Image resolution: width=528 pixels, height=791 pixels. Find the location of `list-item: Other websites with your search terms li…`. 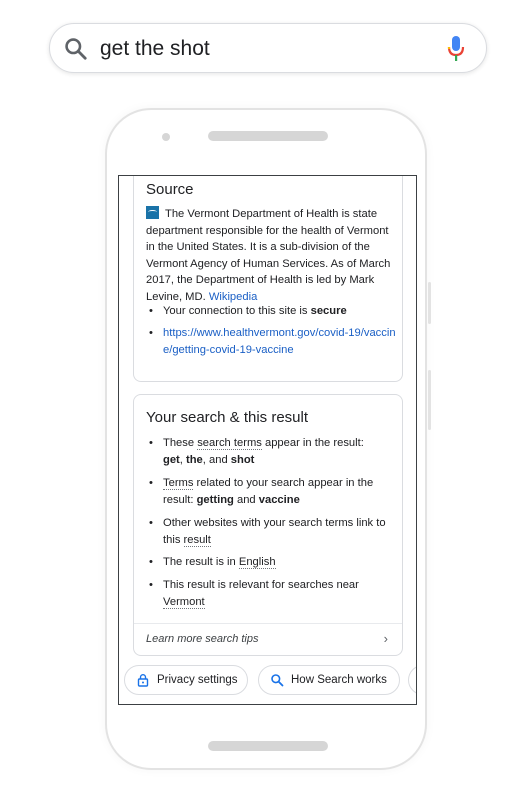

list-item: Other websites with your search terms li… is located at coordinates (271, 531).